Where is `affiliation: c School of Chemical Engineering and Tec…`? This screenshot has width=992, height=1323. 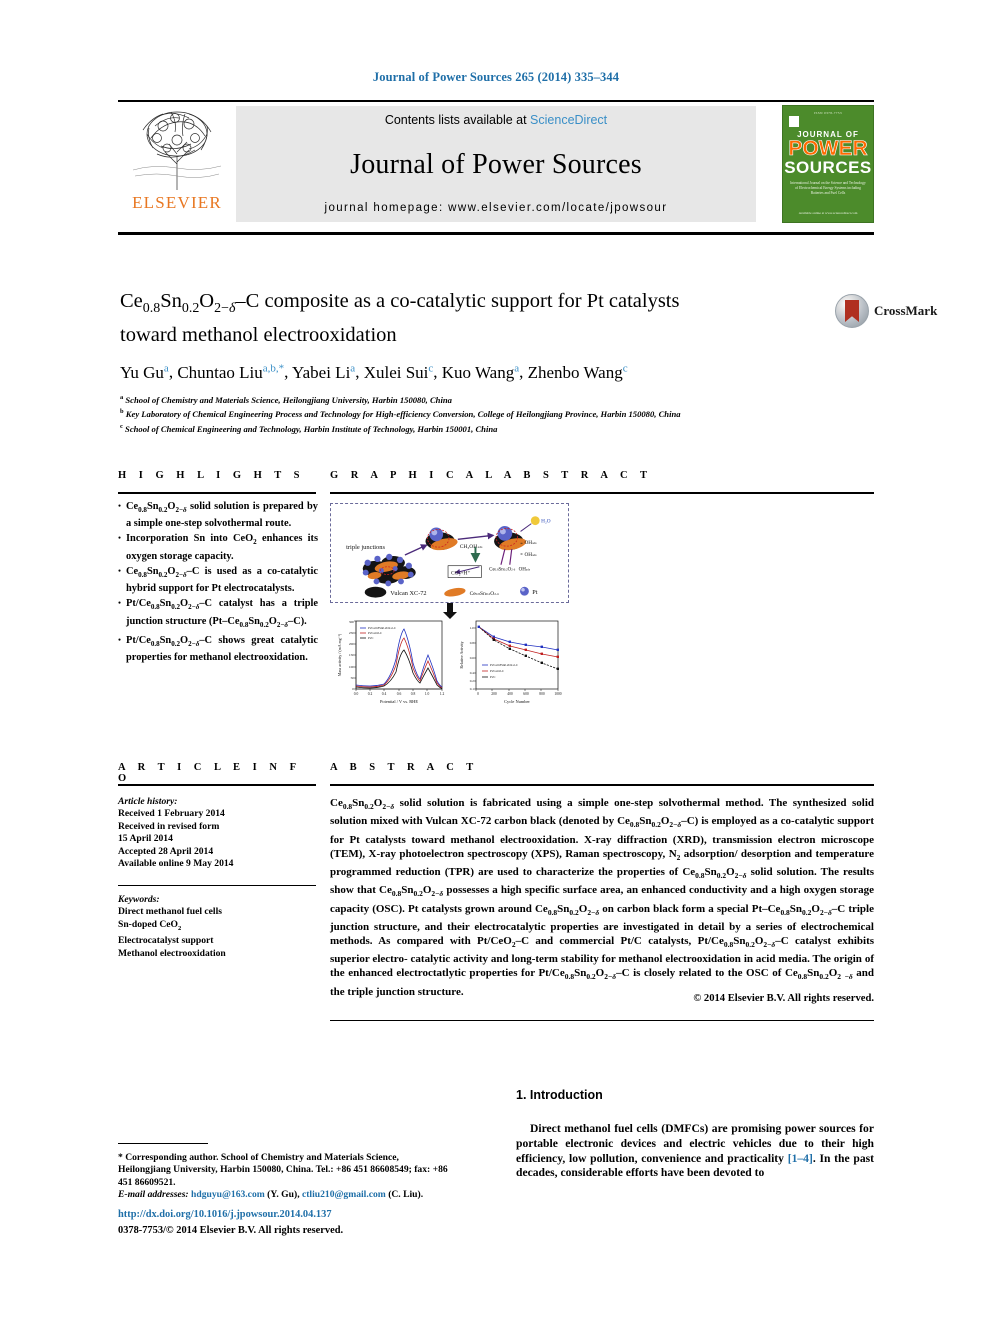 affiliation: c School of Chemical Engineering and Tec… is located at coordinates (309, 428).